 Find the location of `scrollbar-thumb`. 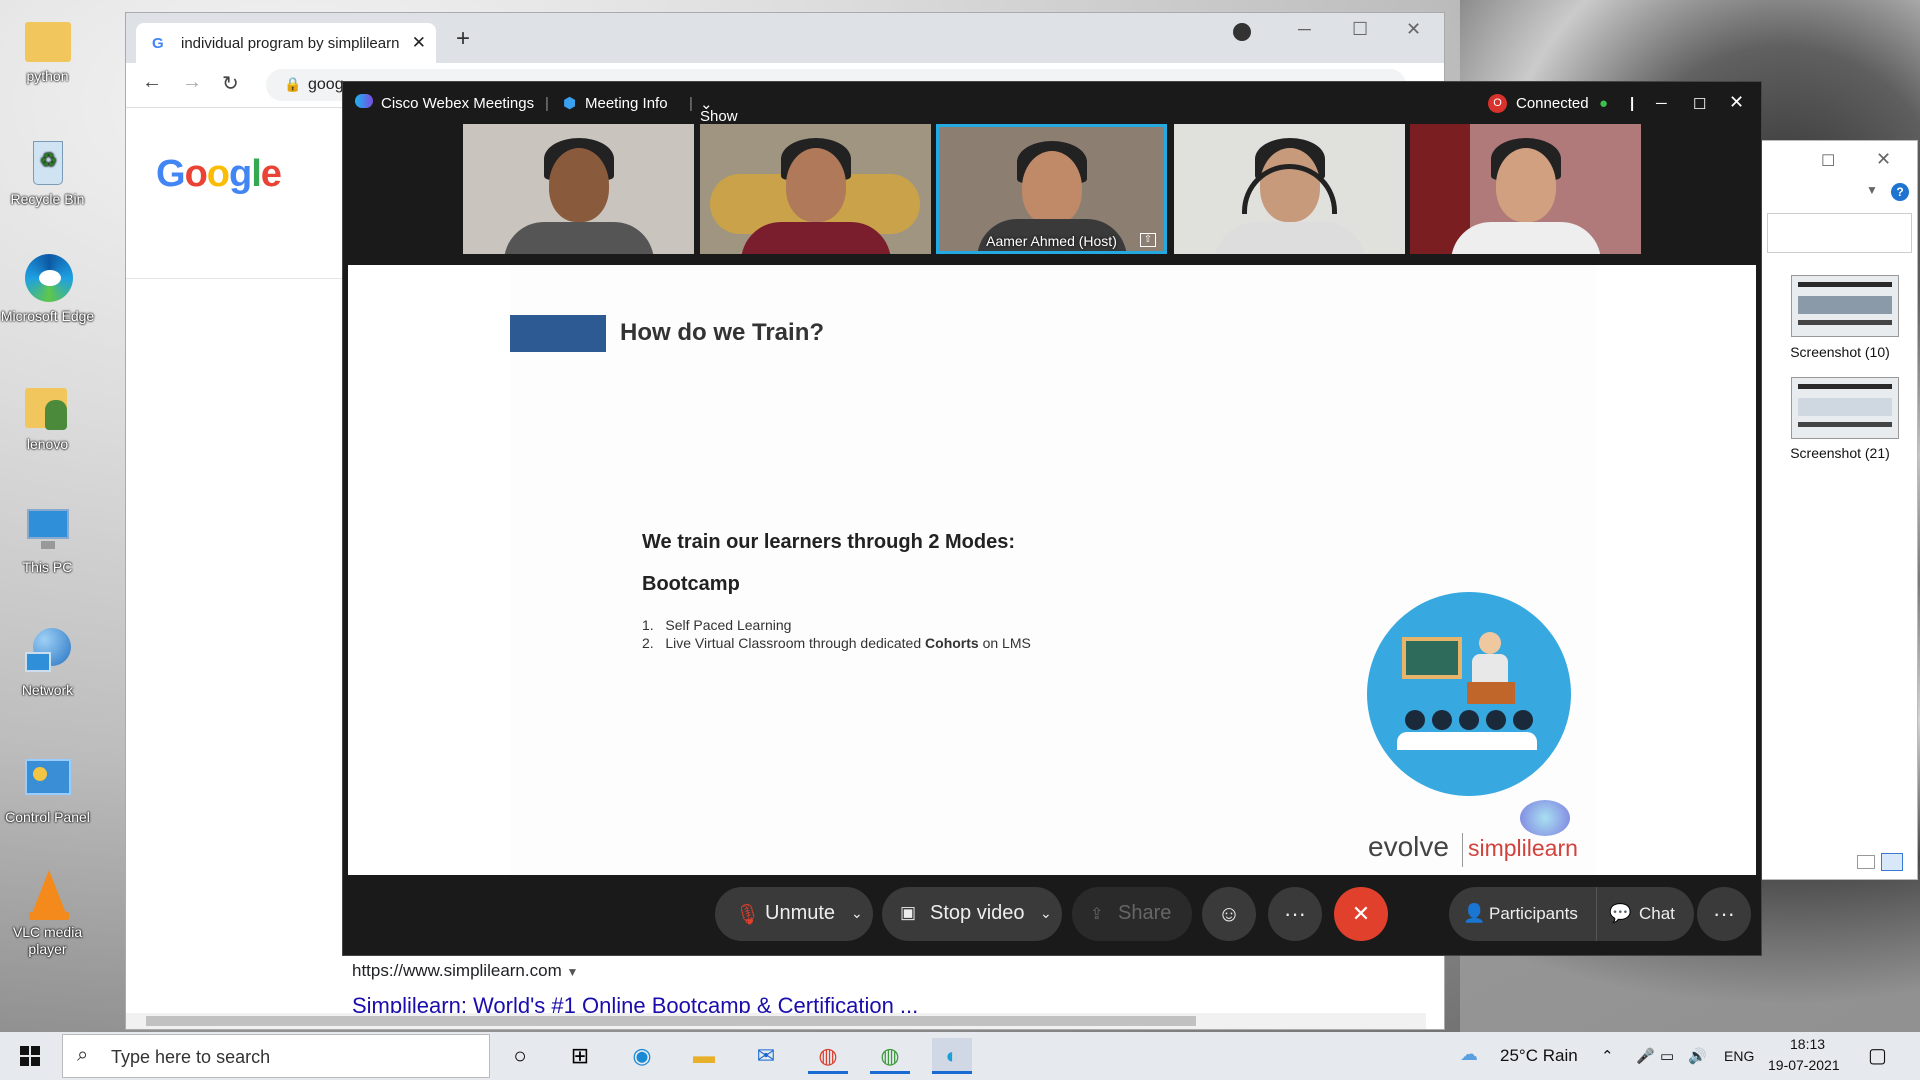

scrollbar-thumb is located at coordinates (671, 1021).